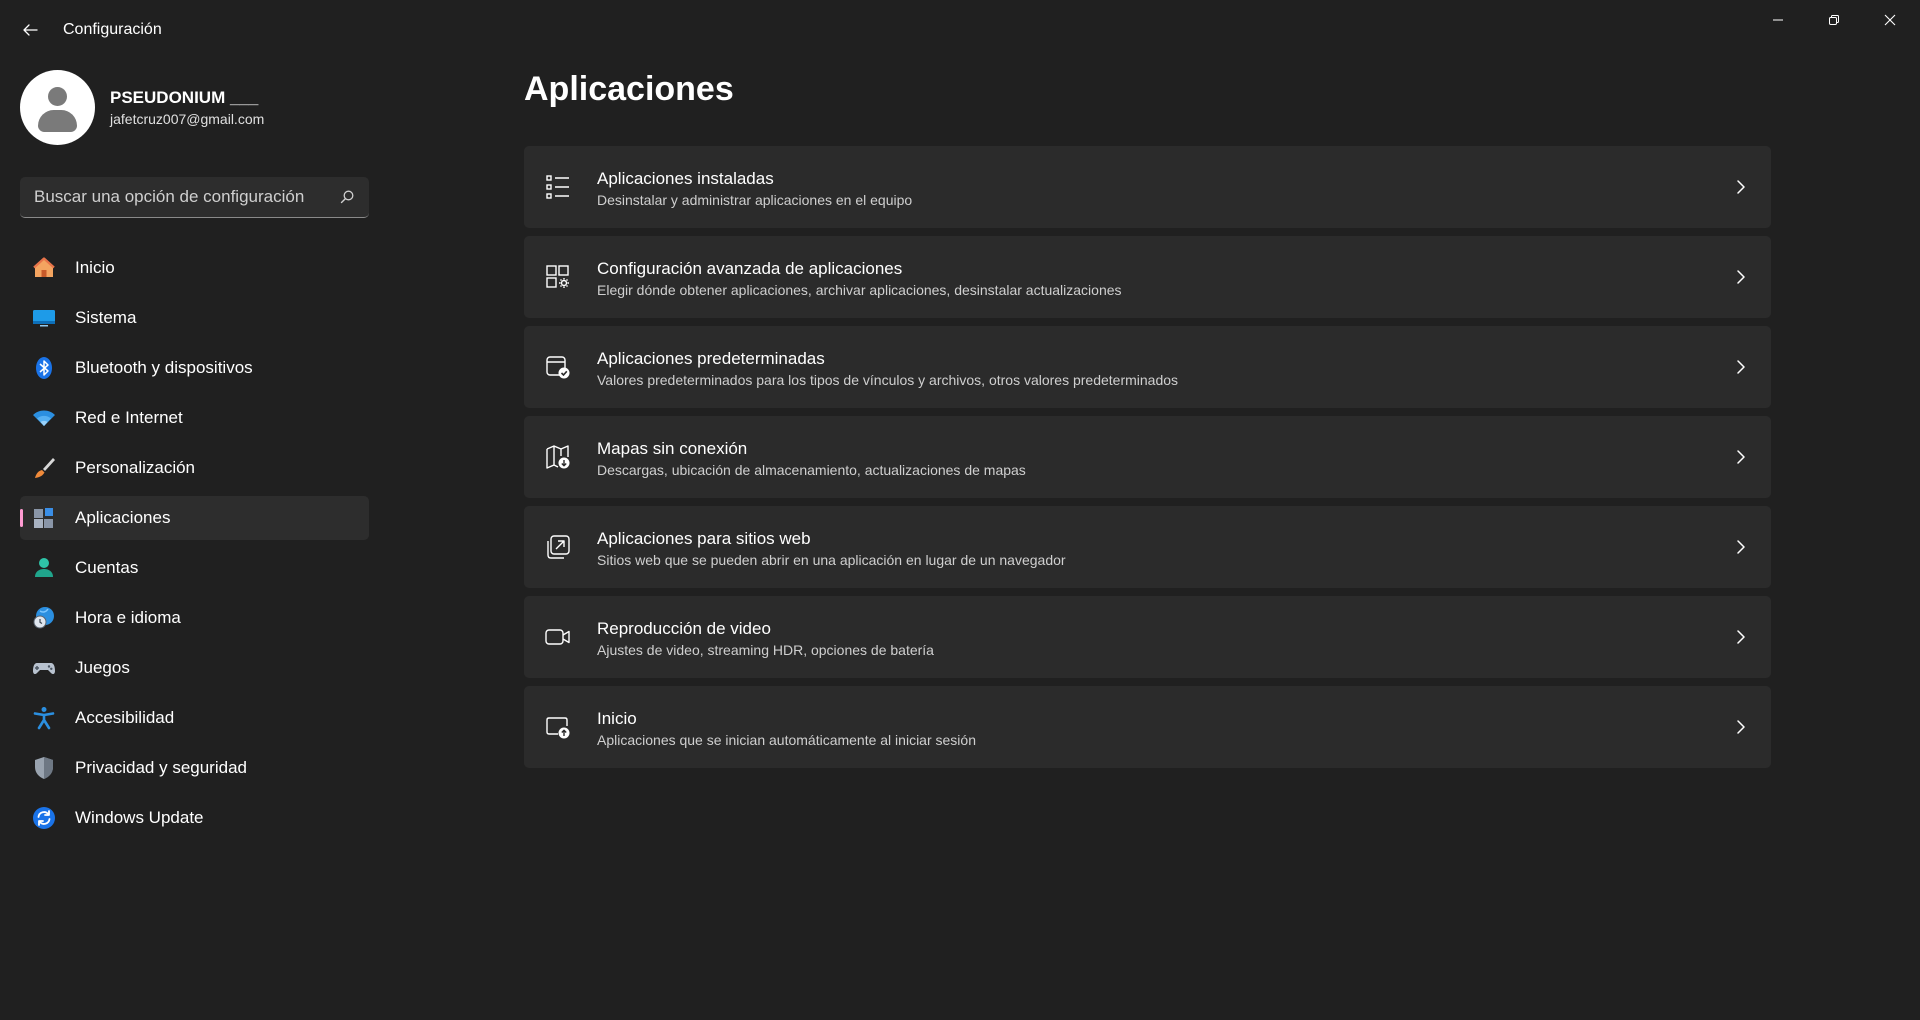  I want to click on card-title: Configuración avanzada de aplicaciones, so click(750, 268).